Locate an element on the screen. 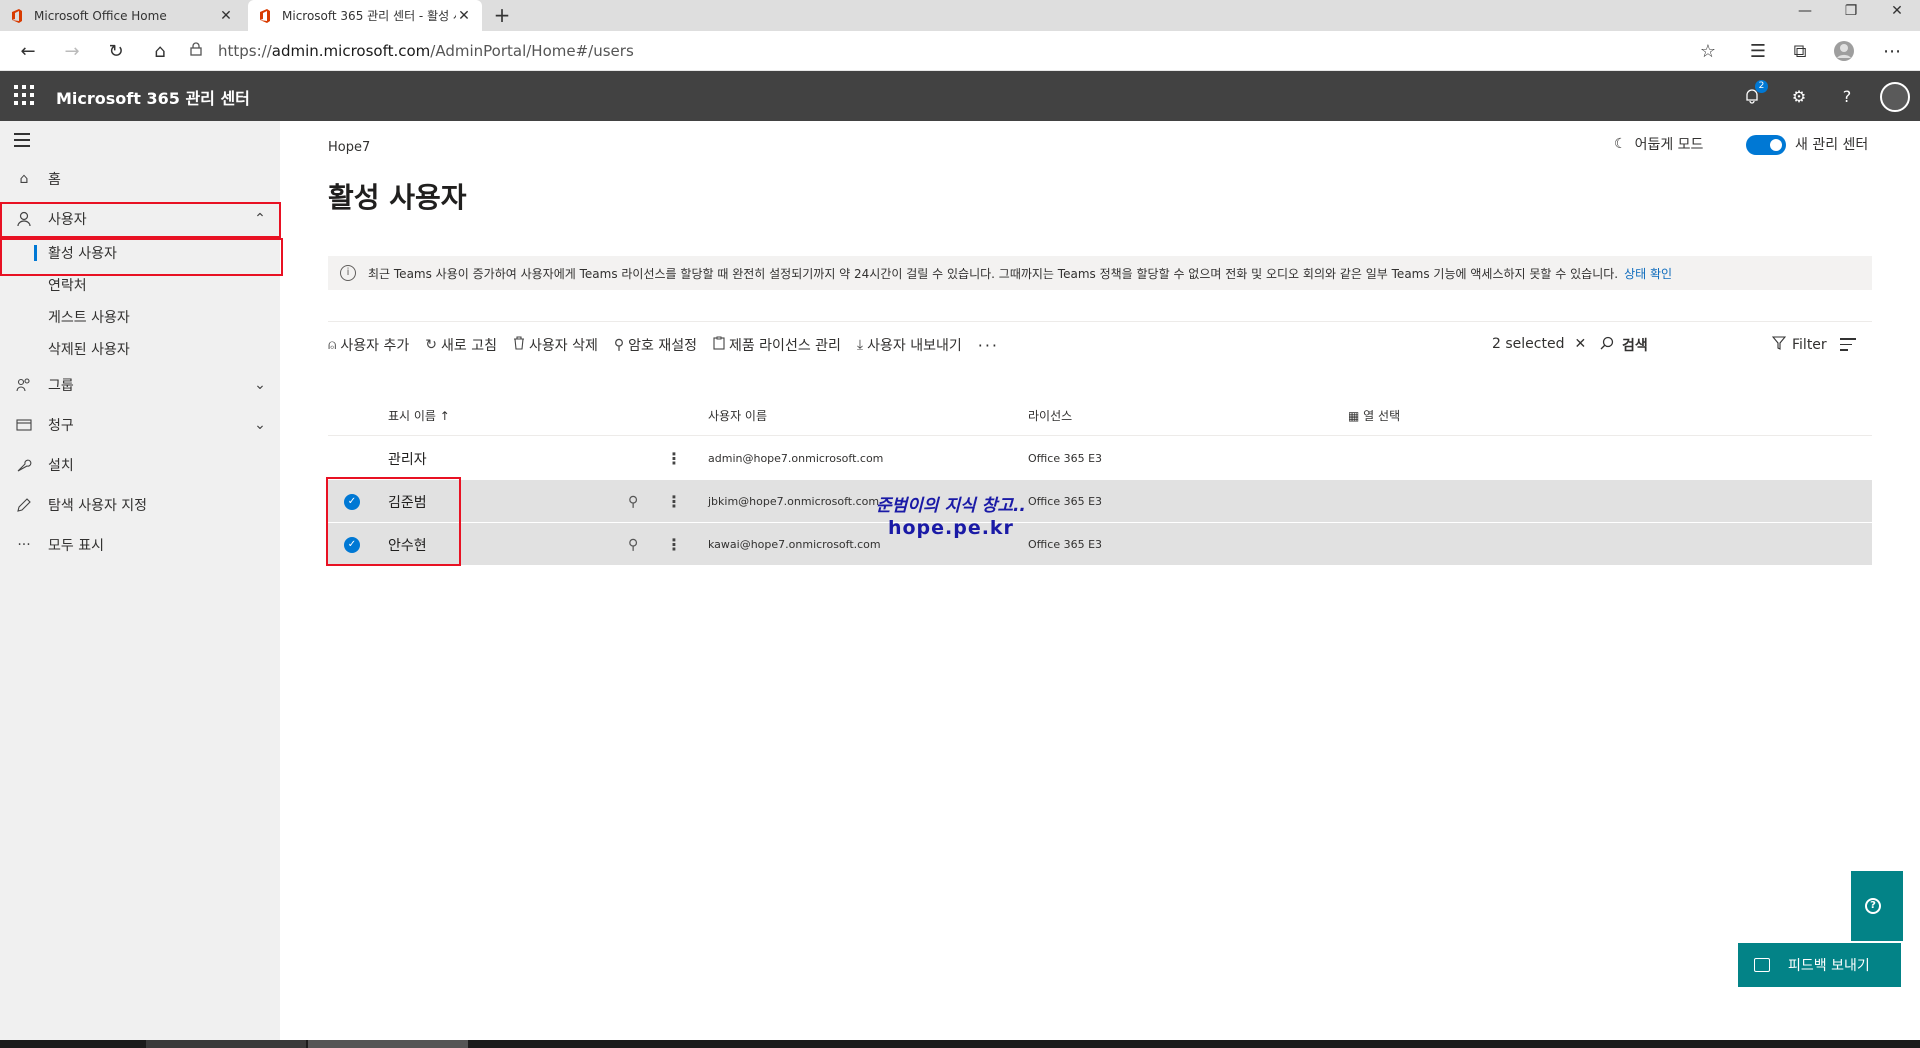 The image size is (1920, 1048). search-icon is located at coordinates (1607, 345).